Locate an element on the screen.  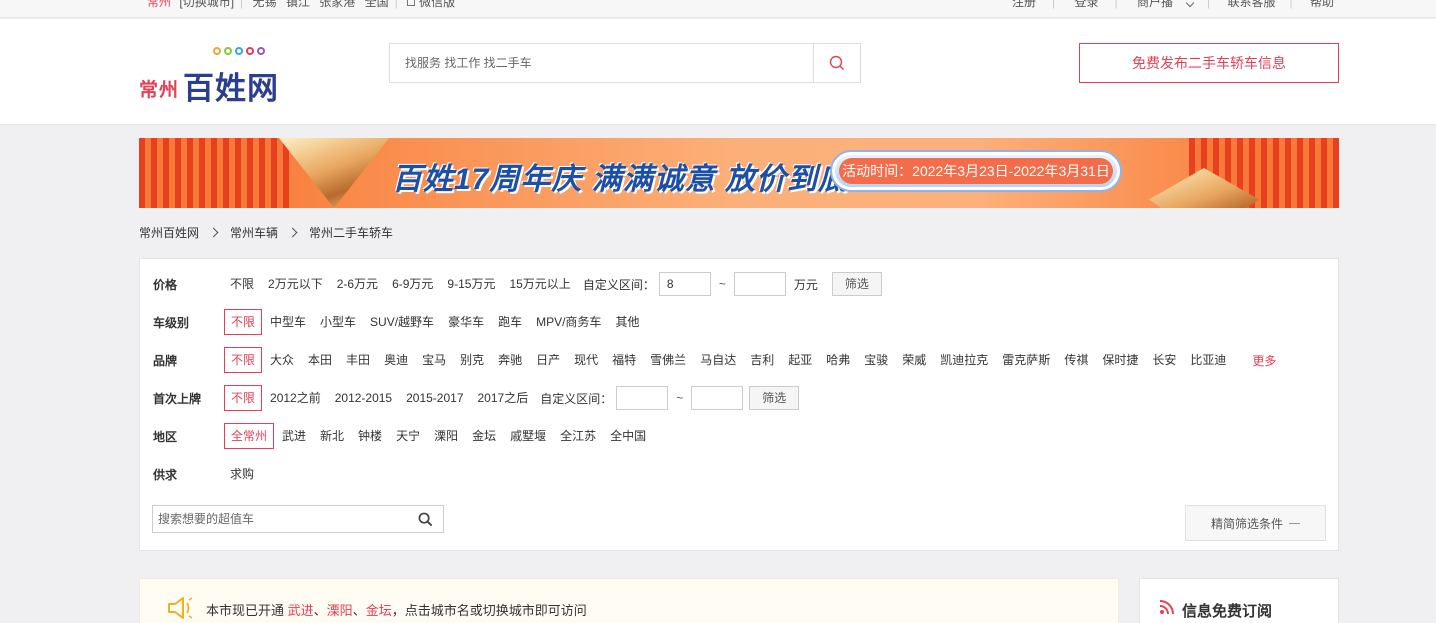
switch-city-link: [切换城市] is located at coordinates (206, 4).